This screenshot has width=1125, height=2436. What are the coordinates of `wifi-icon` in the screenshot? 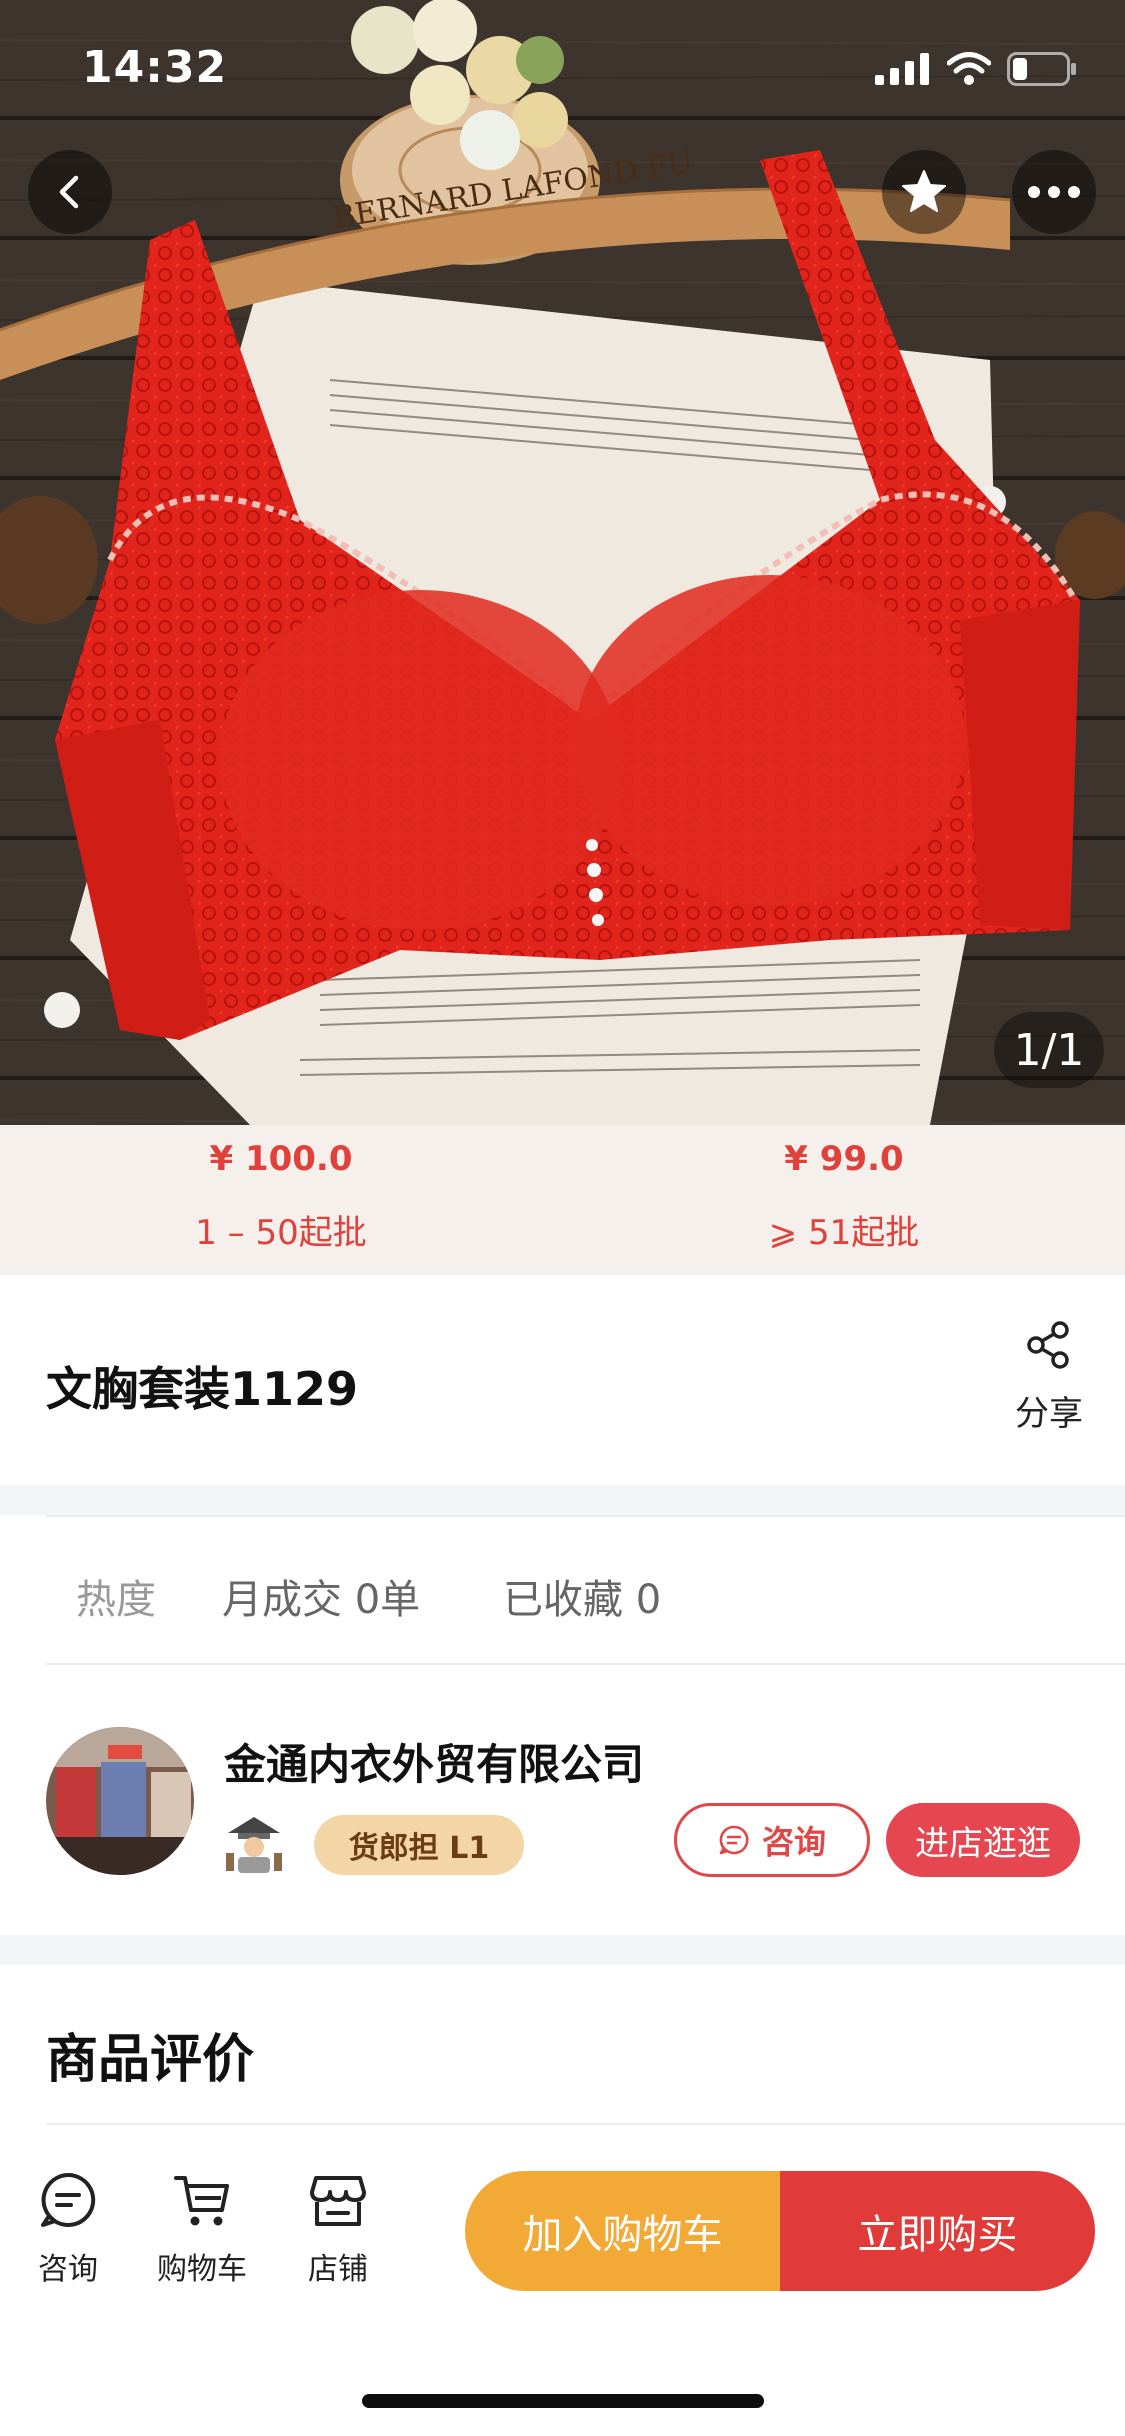 It's located at (969, 68).